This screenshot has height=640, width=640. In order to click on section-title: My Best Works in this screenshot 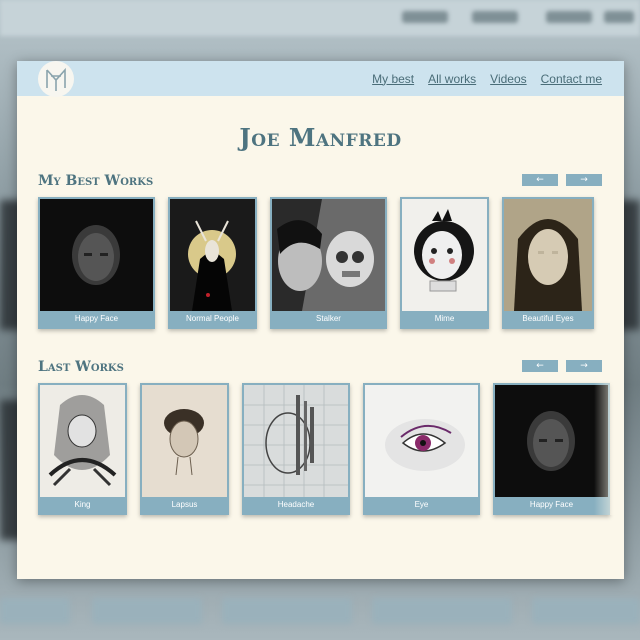, I will do `click(96, 181)`.